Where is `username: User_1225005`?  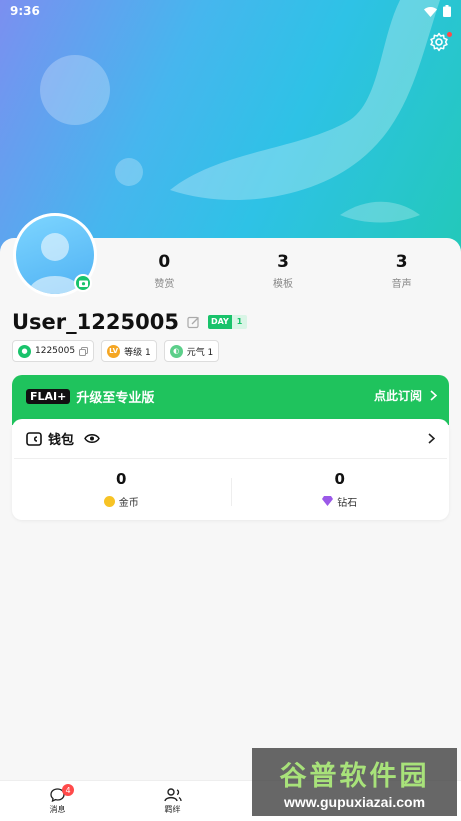
username: User_1225005 is located at coordinates (95, 322).